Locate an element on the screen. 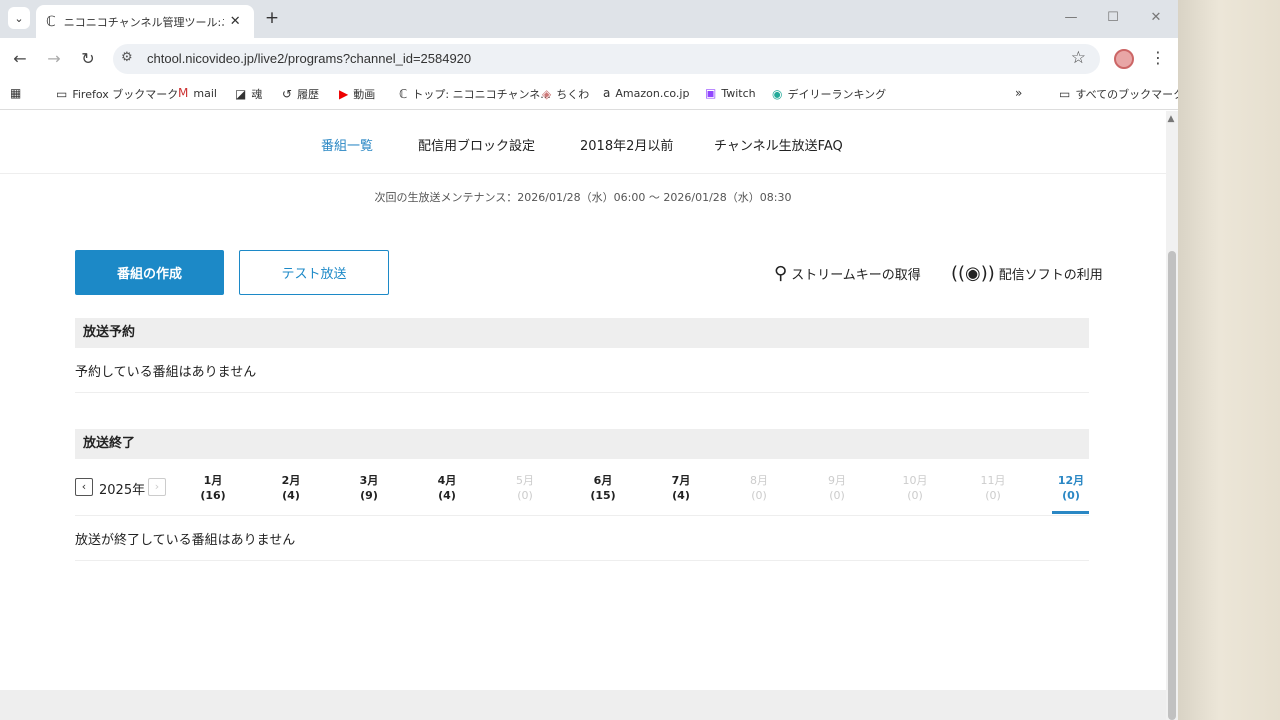  month-tab: 4月 (4) is located at coordinates (447, 488).